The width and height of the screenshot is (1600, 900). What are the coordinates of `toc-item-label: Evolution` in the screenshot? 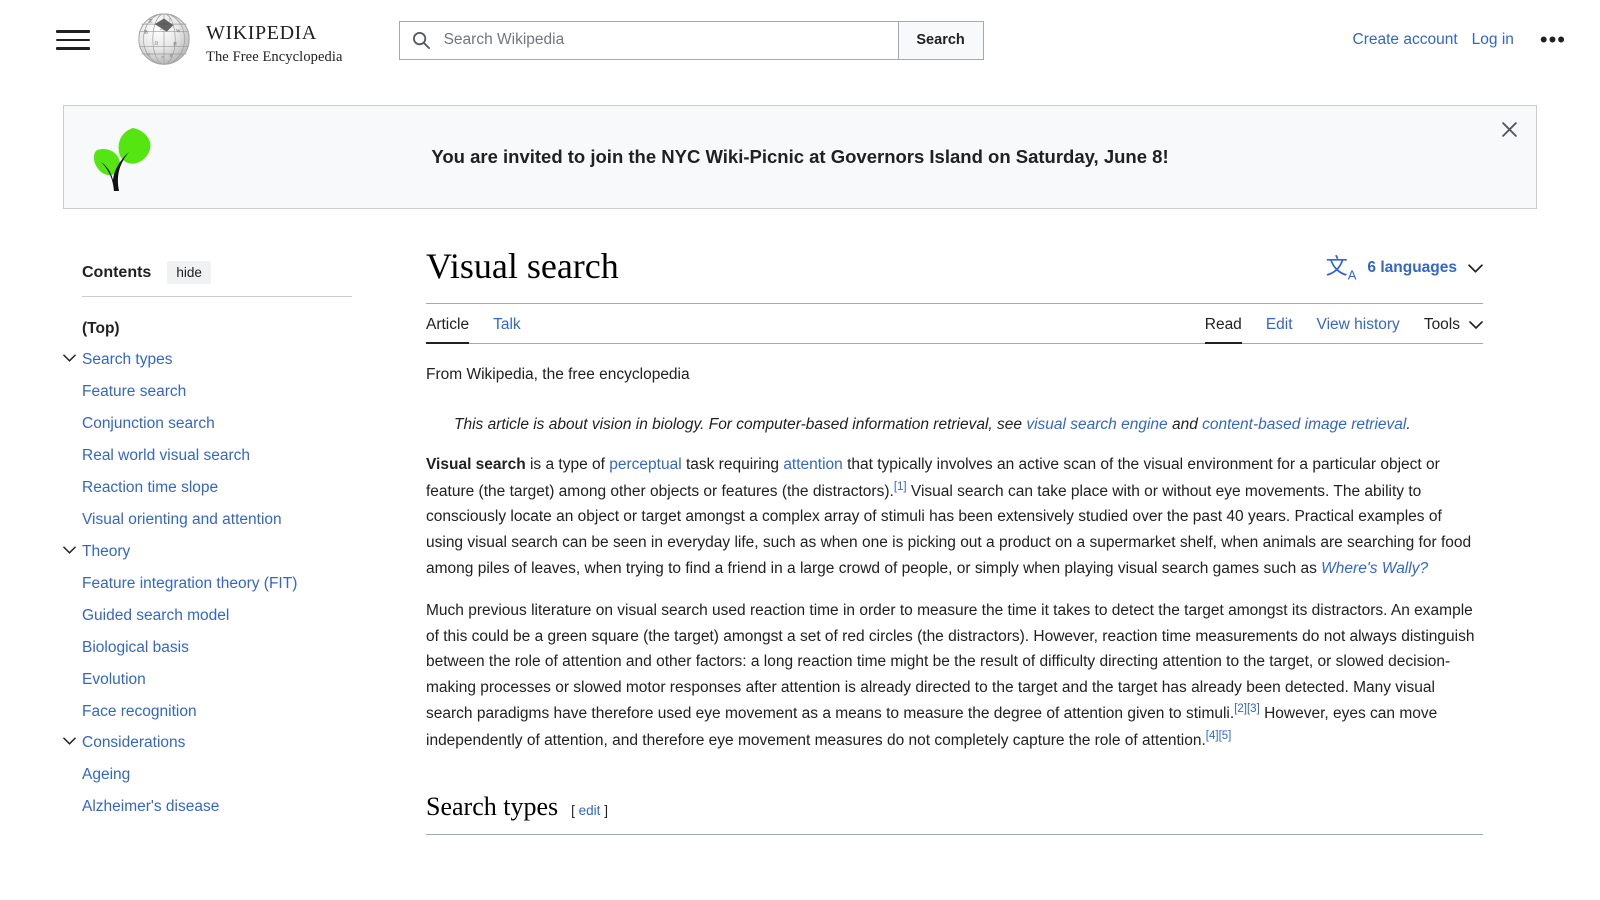 It's located at (114, 679).